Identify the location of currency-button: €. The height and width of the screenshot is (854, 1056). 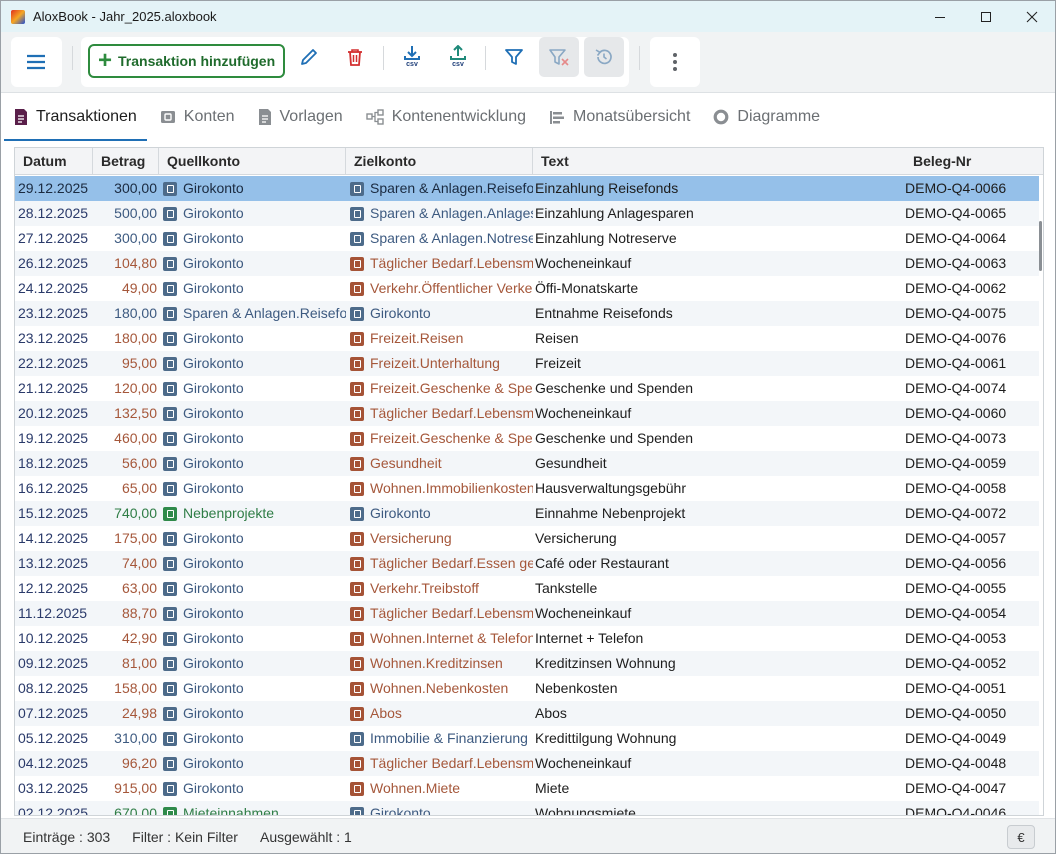
(1021, 837).